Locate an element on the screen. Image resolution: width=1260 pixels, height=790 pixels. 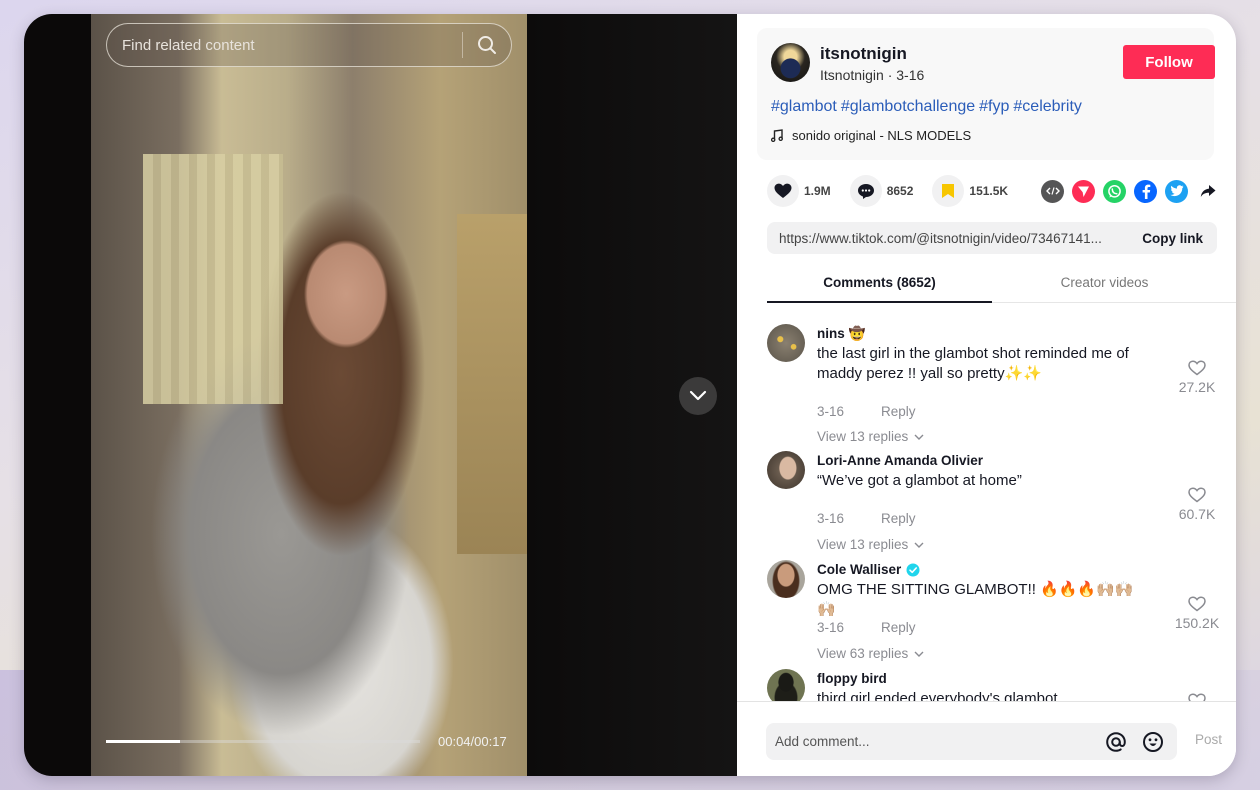
facebook-icon is located at coordinates (1146, 191).